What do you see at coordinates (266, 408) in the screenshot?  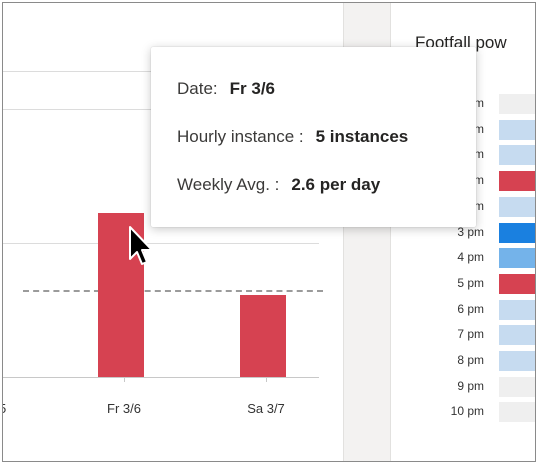 I see `x-tick-label: Sa 3/7` at bounding box center [266, 408].